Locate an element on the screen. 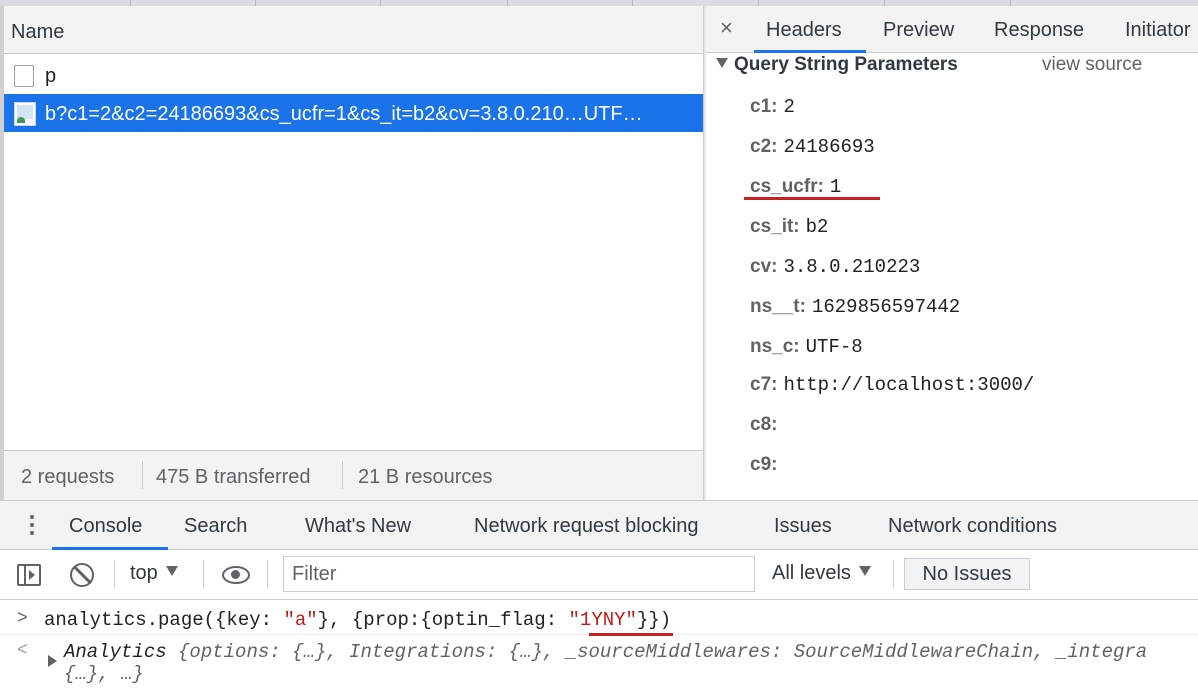 This screenshot has width=1198, height=694. query-param: ns_c: UTF-8 is located at coordinates (806, 347).